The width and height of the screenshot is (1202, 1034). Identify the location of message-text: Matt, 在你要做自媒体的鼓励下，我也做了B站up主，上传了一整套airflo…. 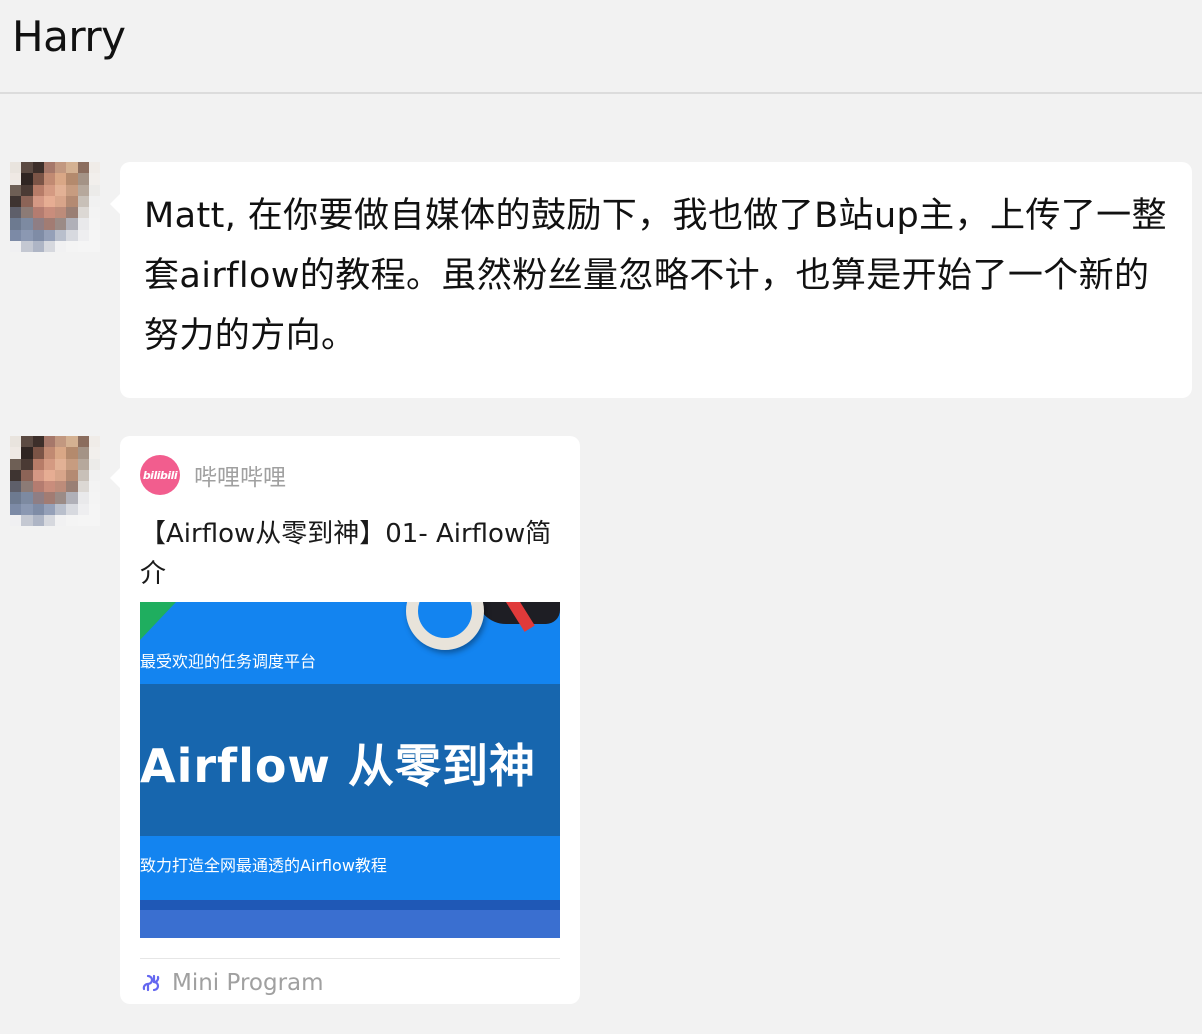
(655, 276).